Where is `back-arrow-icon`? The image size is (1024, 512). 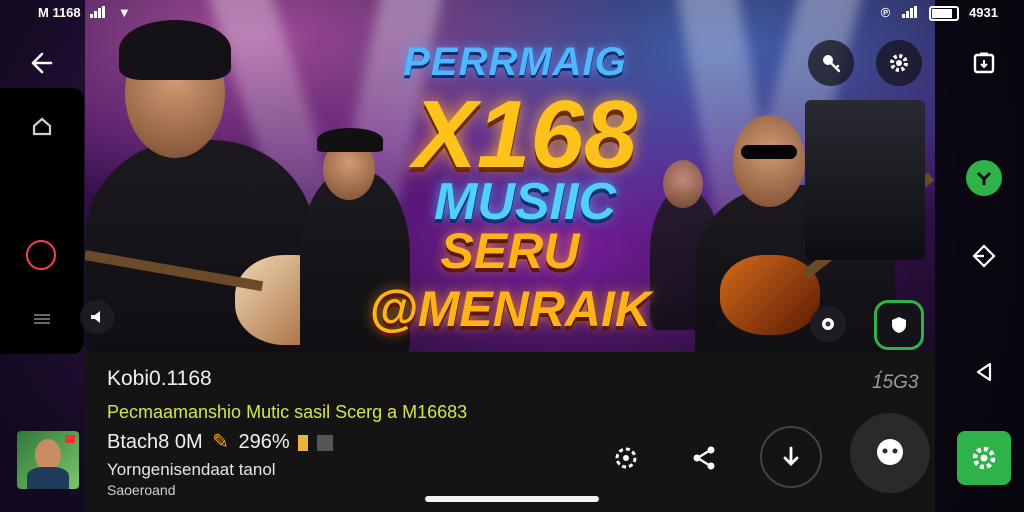 back-arrow-icon is located at coordinates (41, 63).